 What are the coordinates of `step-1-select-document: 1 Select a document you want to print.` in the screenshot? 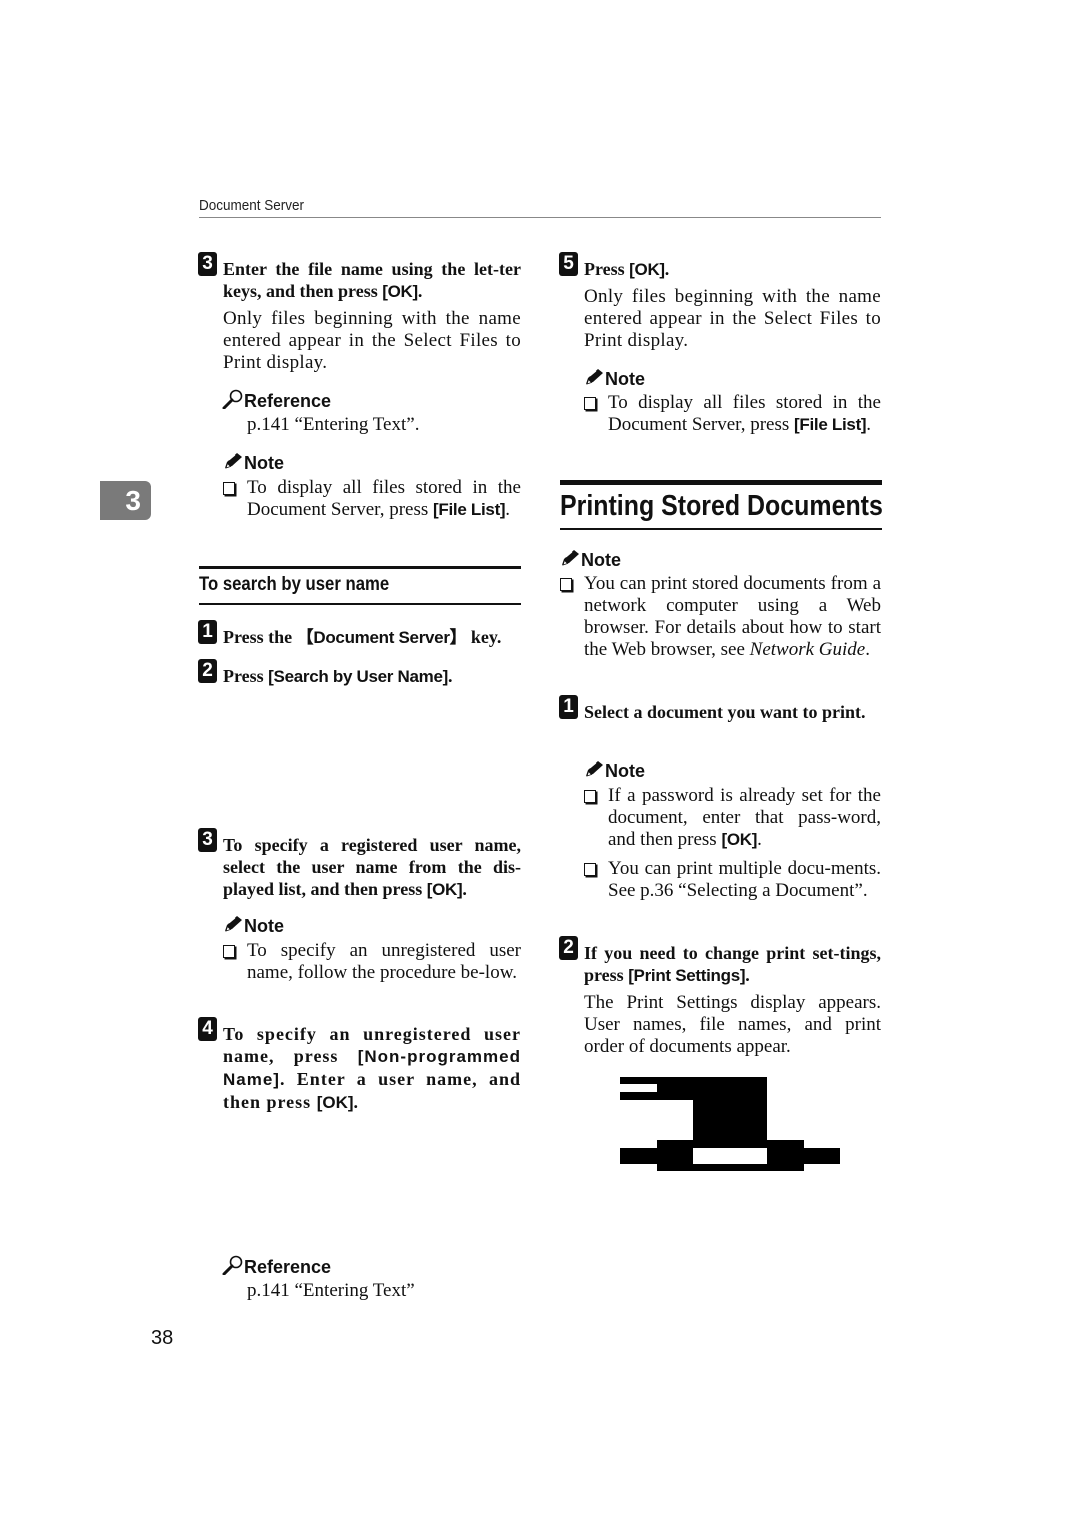 It's located at (720, 709).